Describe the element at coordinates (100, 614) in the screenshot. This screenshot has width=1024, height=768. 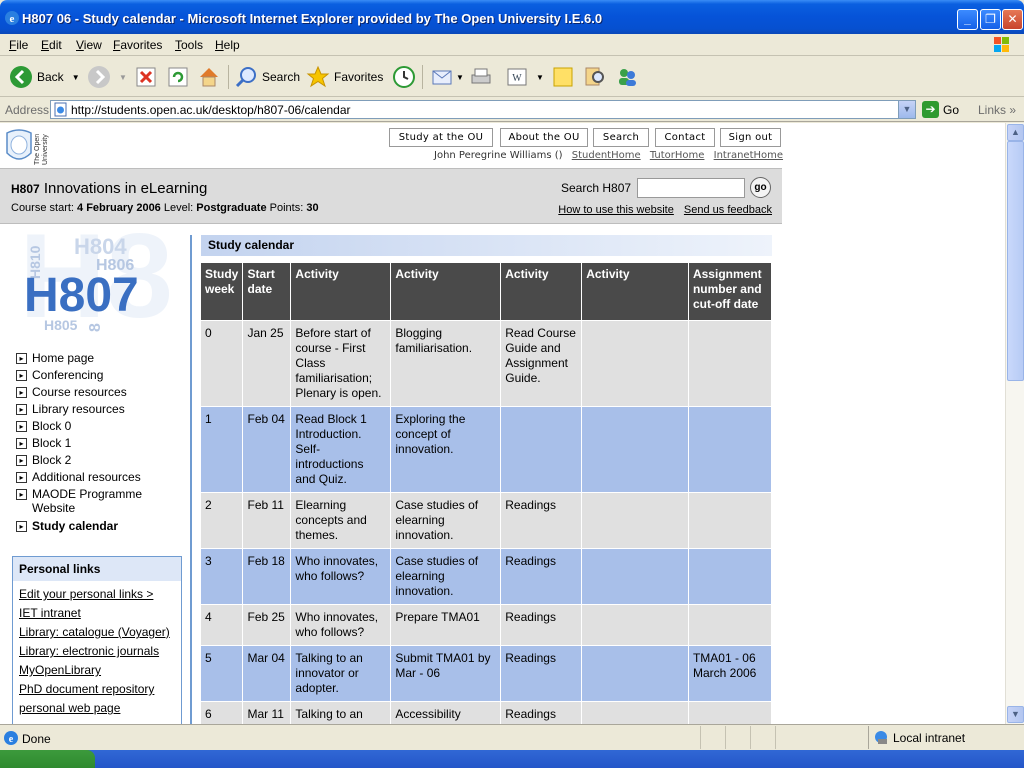
I see `personal-link-iet-intranet: IET intranet` at that location.